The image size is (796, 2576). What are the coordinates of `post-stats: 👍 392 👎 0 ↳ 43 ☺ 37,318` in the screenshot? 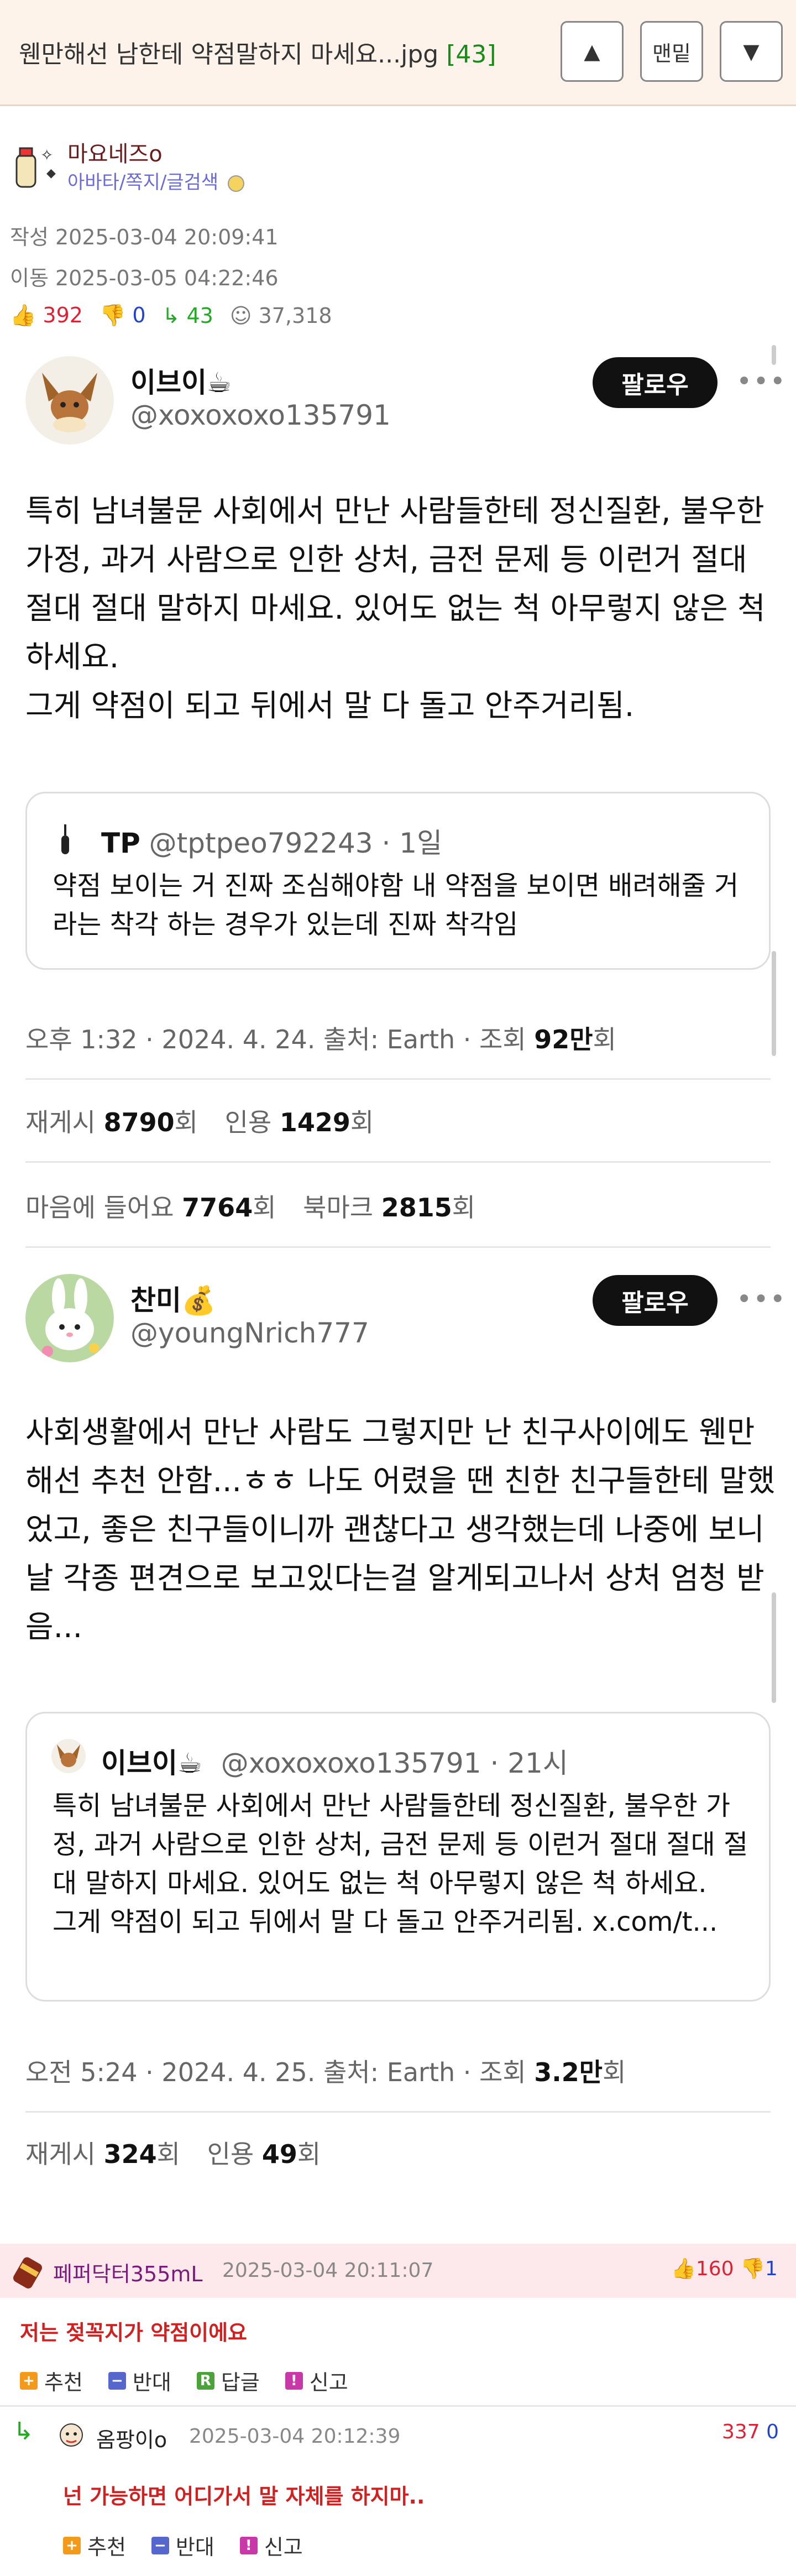 It's located at (171, 315).